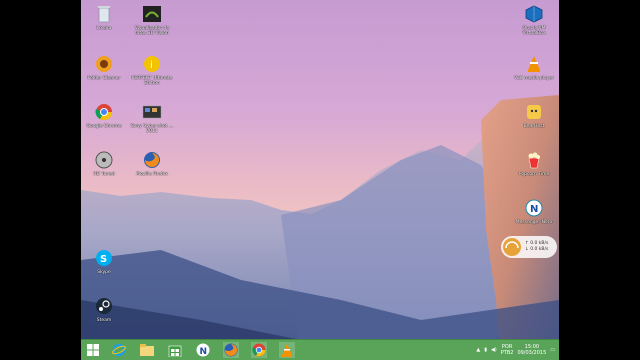 The height and width of the screenshot is (360, 640). I want to click on taskbar-firefox, so click(231, 350).